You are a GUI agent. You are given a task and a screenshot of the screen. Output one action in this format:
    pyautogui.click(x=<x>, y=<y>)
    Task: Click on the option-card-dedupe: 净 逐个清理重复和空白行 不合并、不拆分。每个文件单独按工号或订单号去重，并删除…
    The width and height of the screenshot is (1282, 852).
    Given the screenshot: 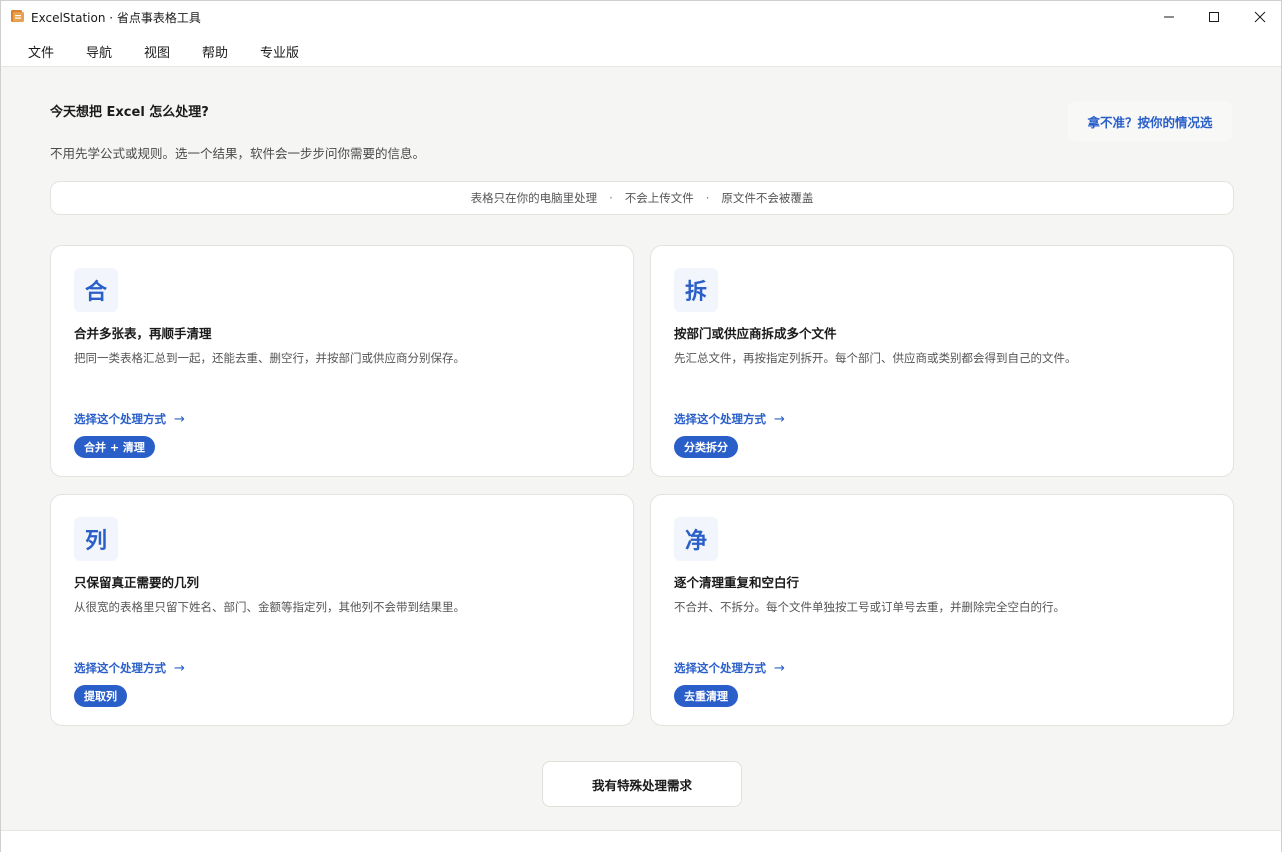 What is the action you would take?
    pyautogui.click(x=942, y=610)
    